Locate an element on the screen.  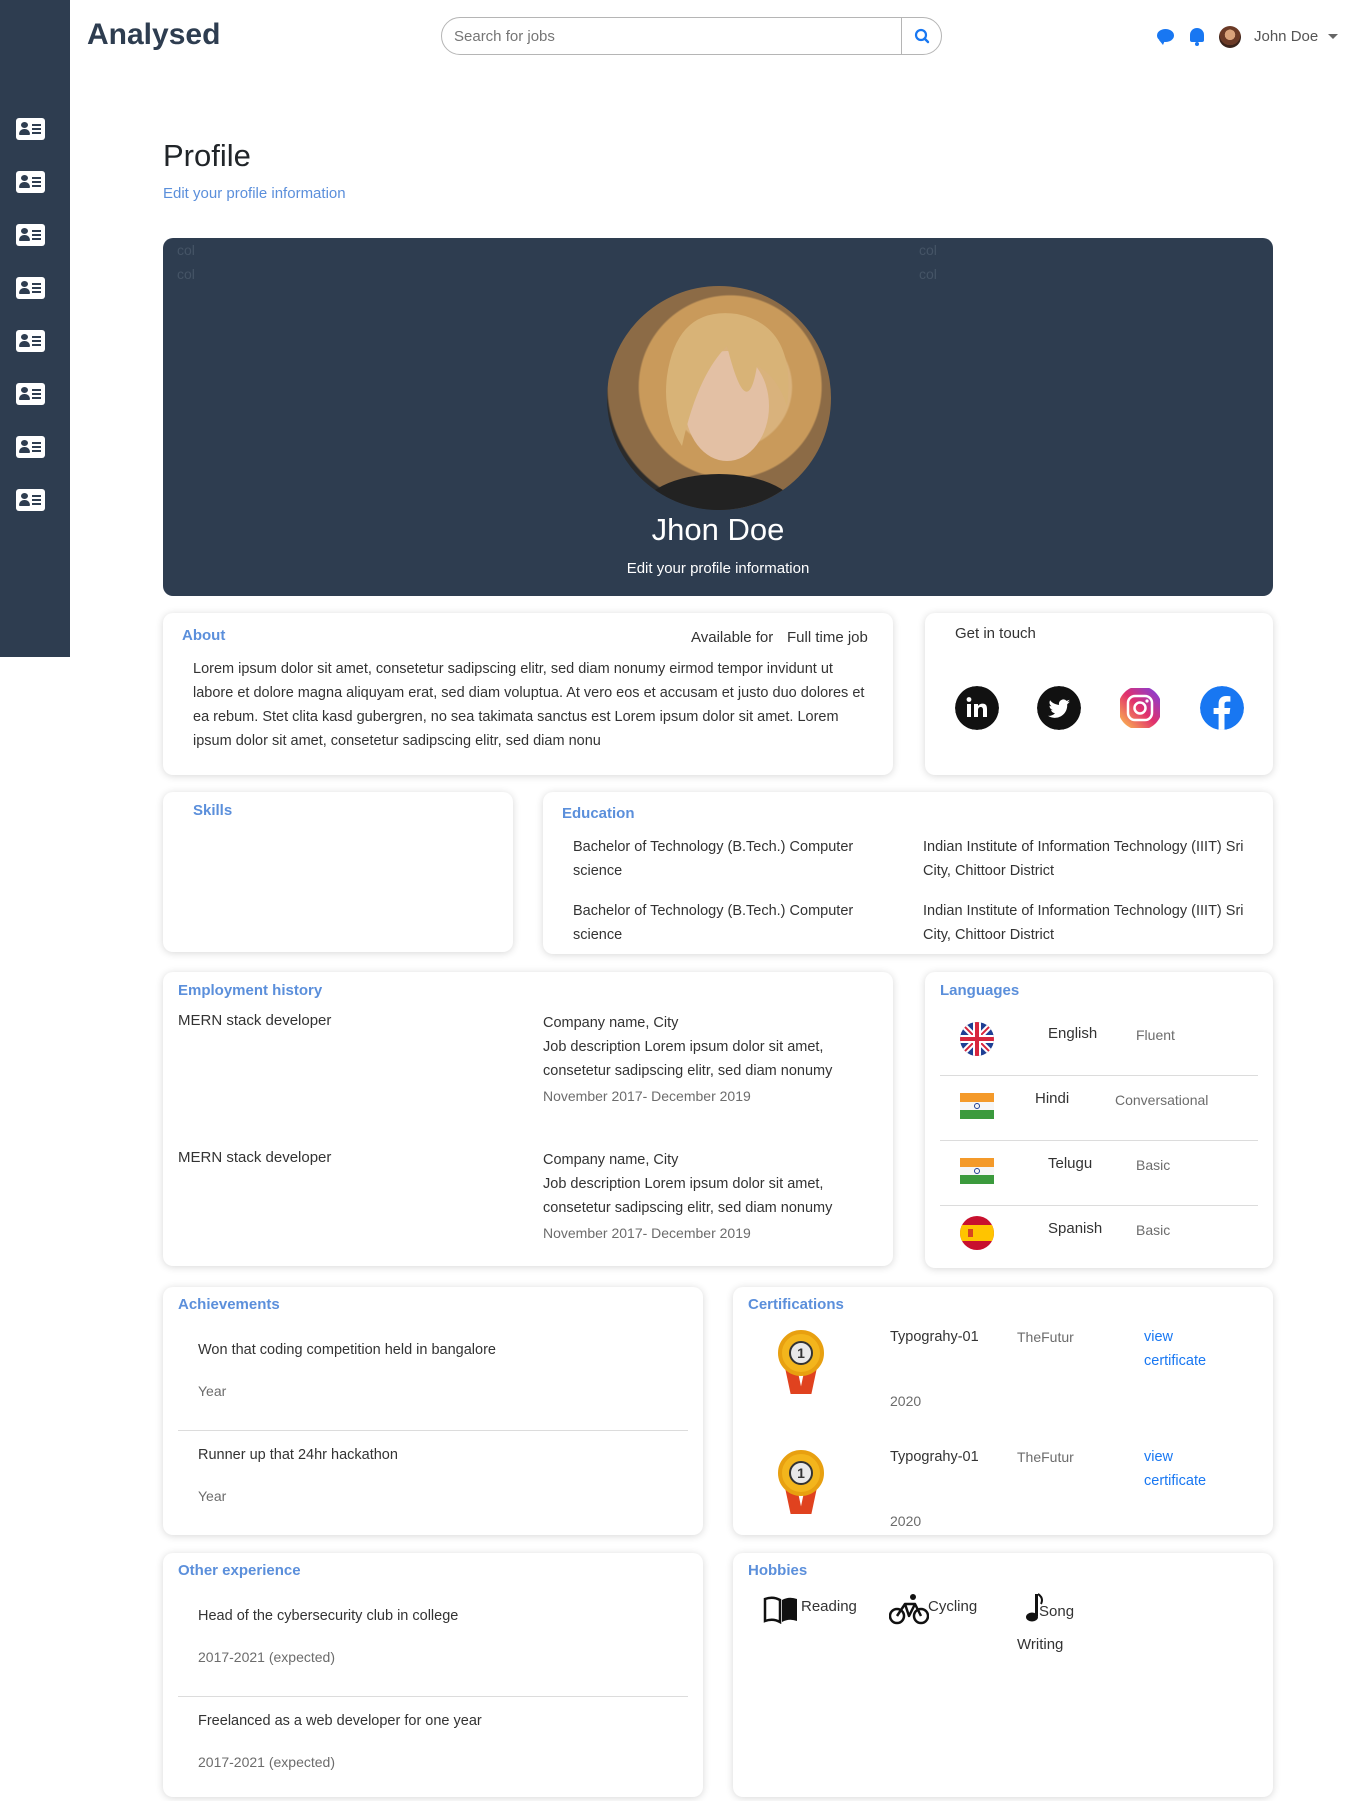
employment-title: Employment history is located at coordinates (250, 990).